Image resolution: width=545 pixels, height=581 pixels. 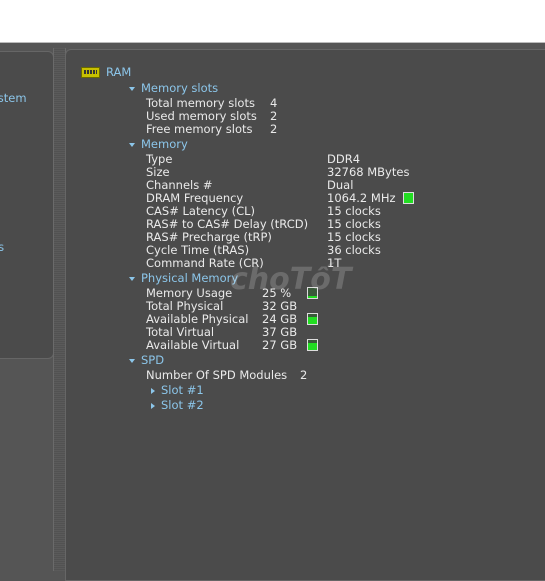 What do you see at coordinates (118, 72) in the screenshot?
I see `tree-root-ram: RAM` at bounding box center [118, 72].